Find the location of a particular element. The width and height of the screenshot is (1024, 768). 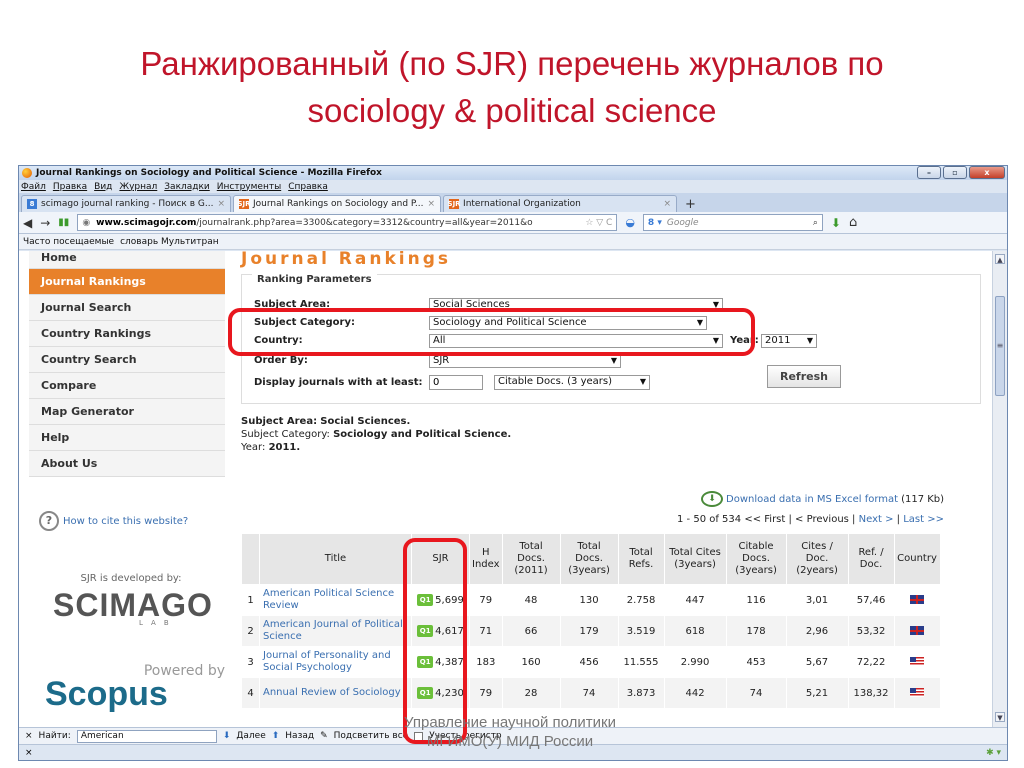

pager-previous: < Previous is located at coordinates (822, 519).